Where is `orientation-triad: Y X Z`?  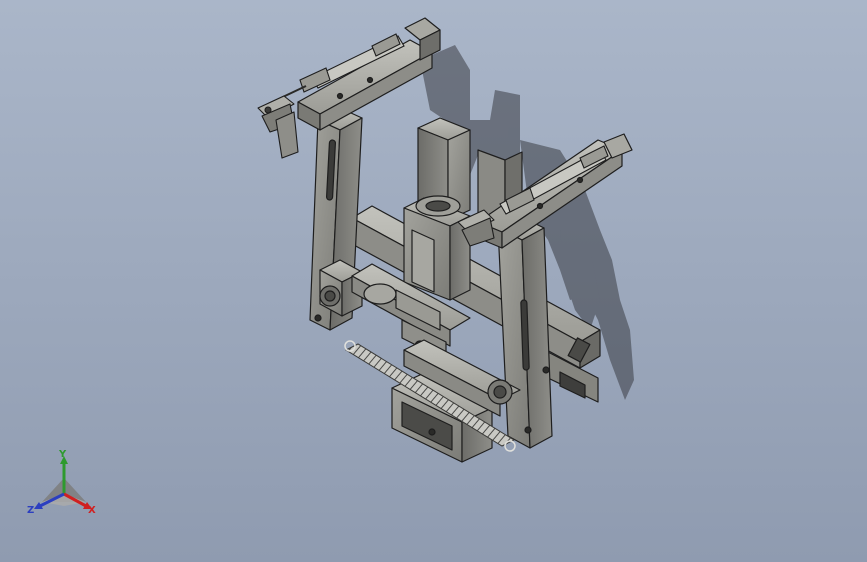 orientation-triad: Y X Z is located at coordinates (64, 485).